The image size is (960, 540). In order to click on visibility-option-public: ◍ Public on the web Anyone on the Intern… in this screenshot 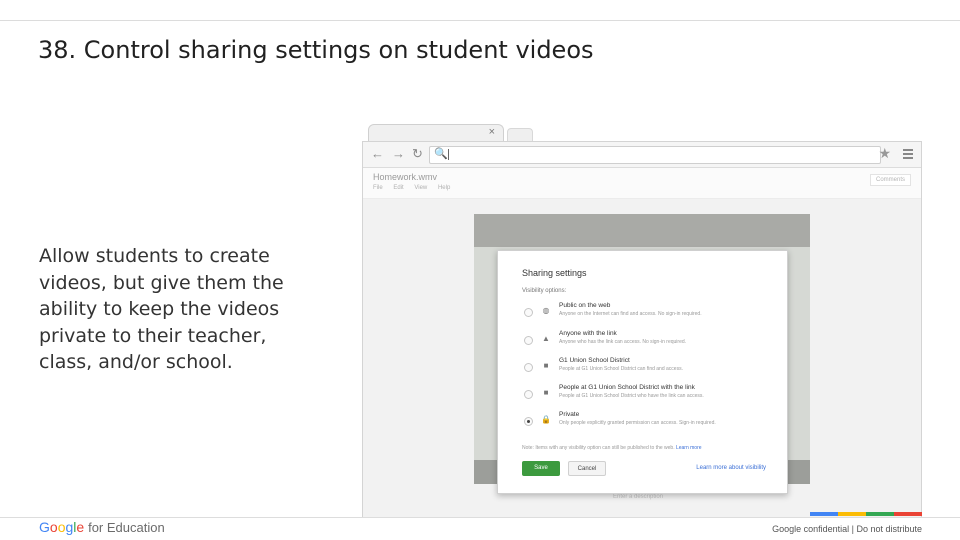, I will do `click(652, 314)`.